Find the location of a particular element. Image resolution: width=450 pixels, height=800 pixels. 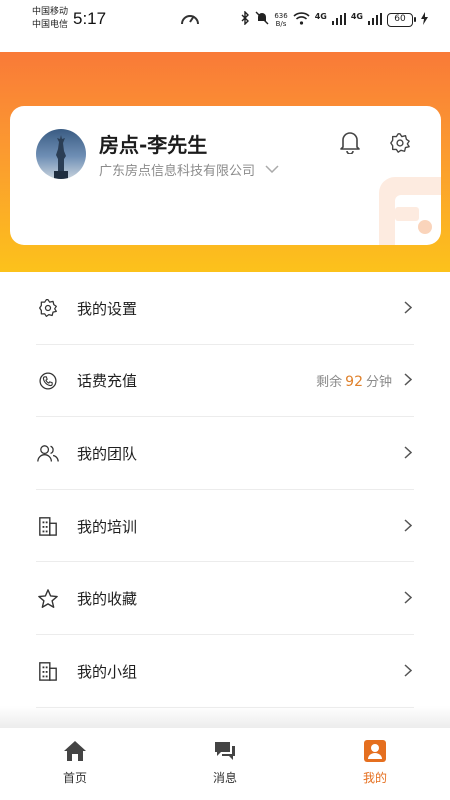

menu-item-favorites: 我的收藏 is located at coordinates (225, 598).